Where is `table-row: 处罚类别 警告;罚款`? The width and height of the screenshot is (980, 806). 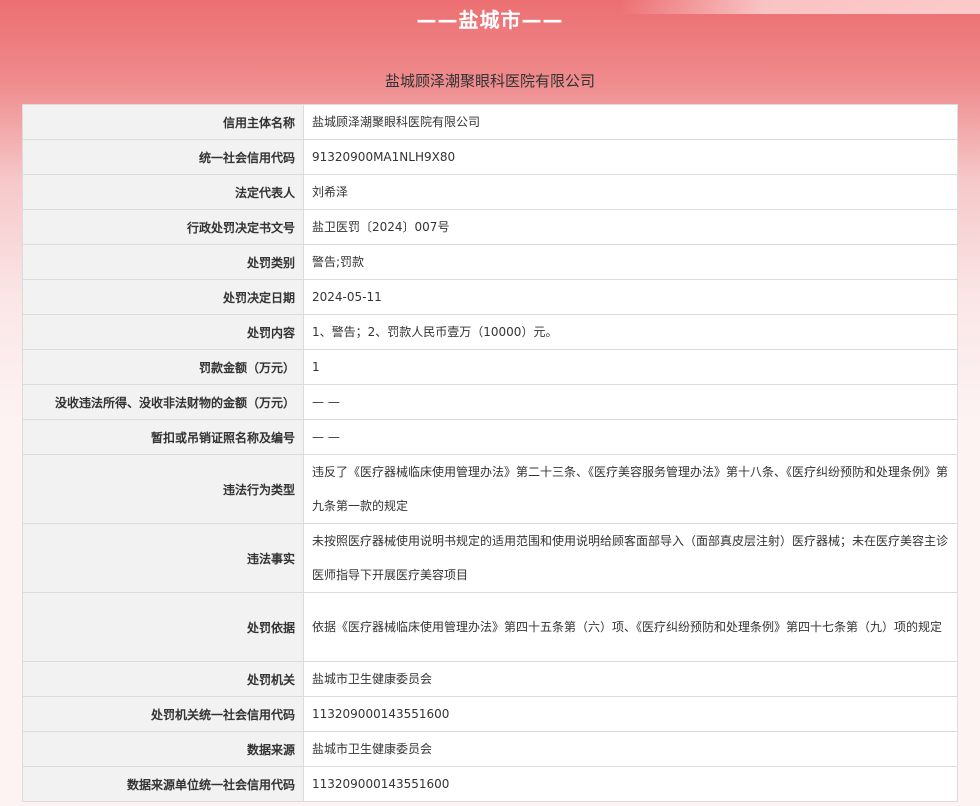
table-row: 处罚类别 警告;罚款 is located at coordinates (490, 262).